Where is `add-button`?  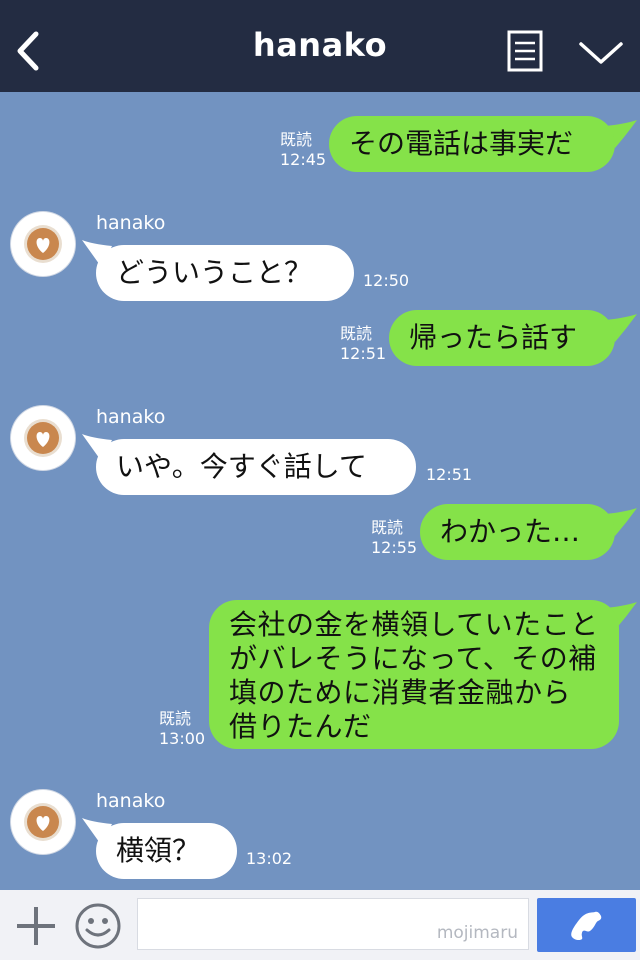
add-button is located at coordinates (36, 926).